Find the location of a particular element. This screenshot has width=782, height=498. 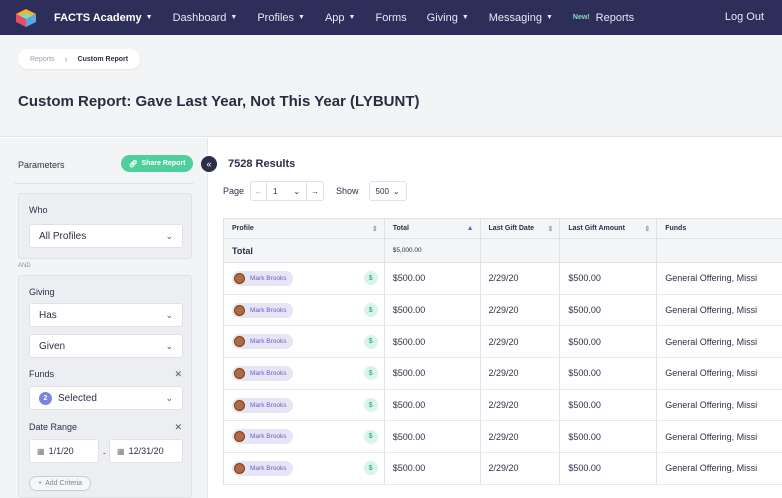

page-select: 1 ⌄ is located at coordinates (287, 191).